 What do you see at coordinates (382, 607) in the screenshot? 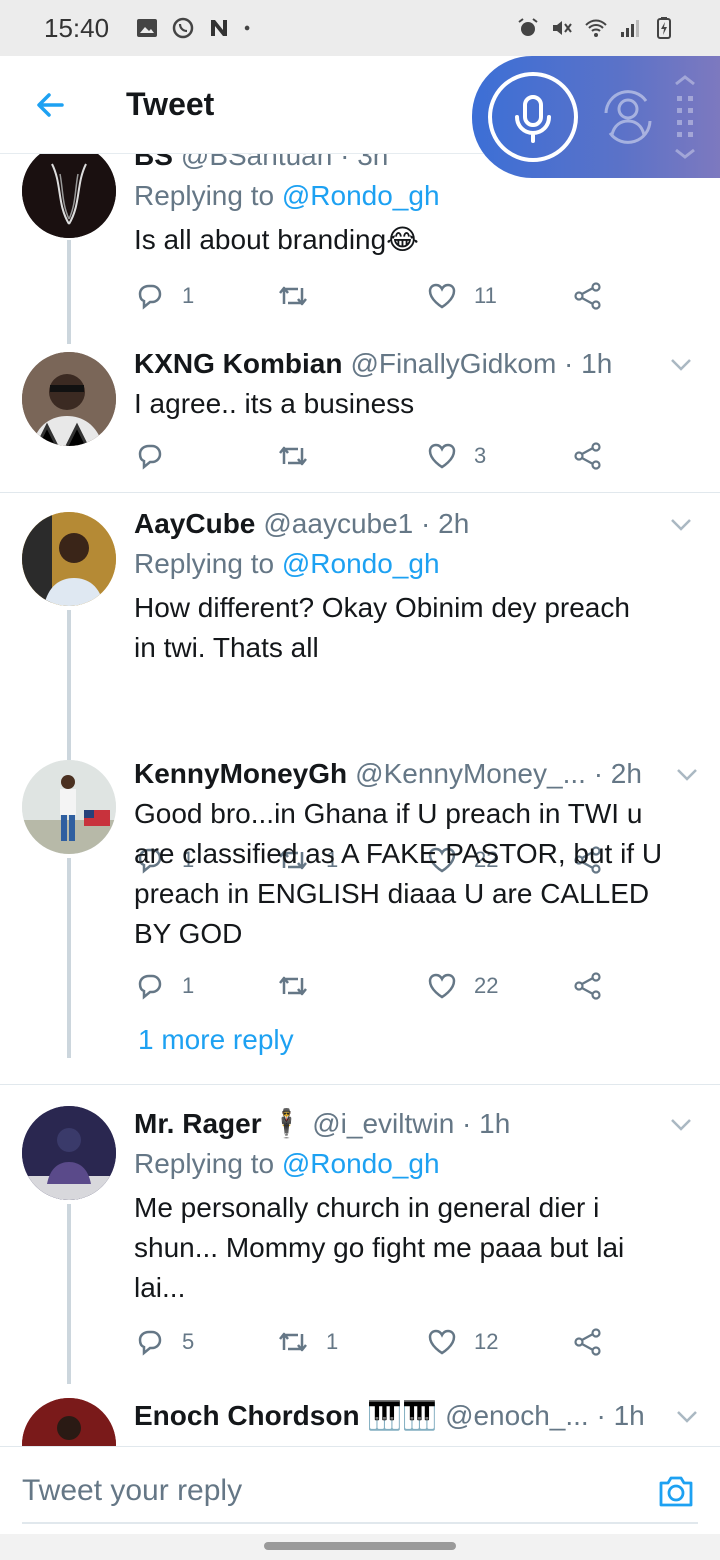
I see `tweet-text-line: How different? Okay Obinim dey preach` at bounding box center [382, 607].